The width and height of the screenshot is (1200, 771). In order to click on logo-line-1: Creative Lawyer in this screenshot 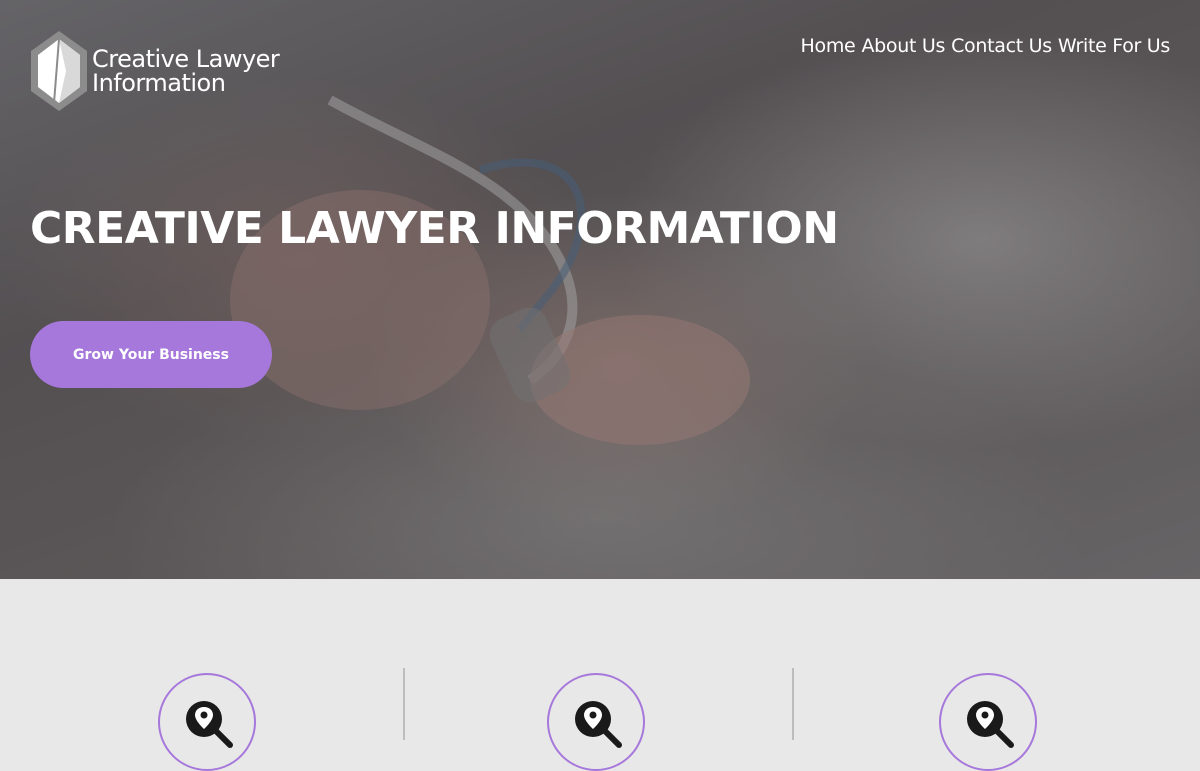, I will do `click(186, 59)`.